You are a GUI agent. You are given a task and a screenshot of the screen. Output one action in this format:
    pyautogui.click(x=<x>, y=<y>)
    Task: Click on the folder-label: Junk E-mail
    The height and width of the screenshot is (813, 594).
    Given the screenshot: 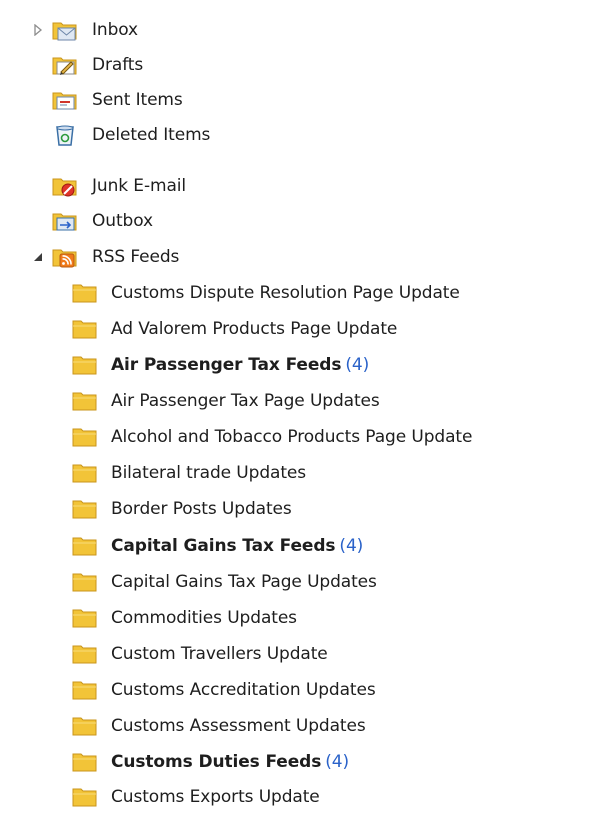 What is the action you would take?
    pyautogui.click(x=139, y=186)
    